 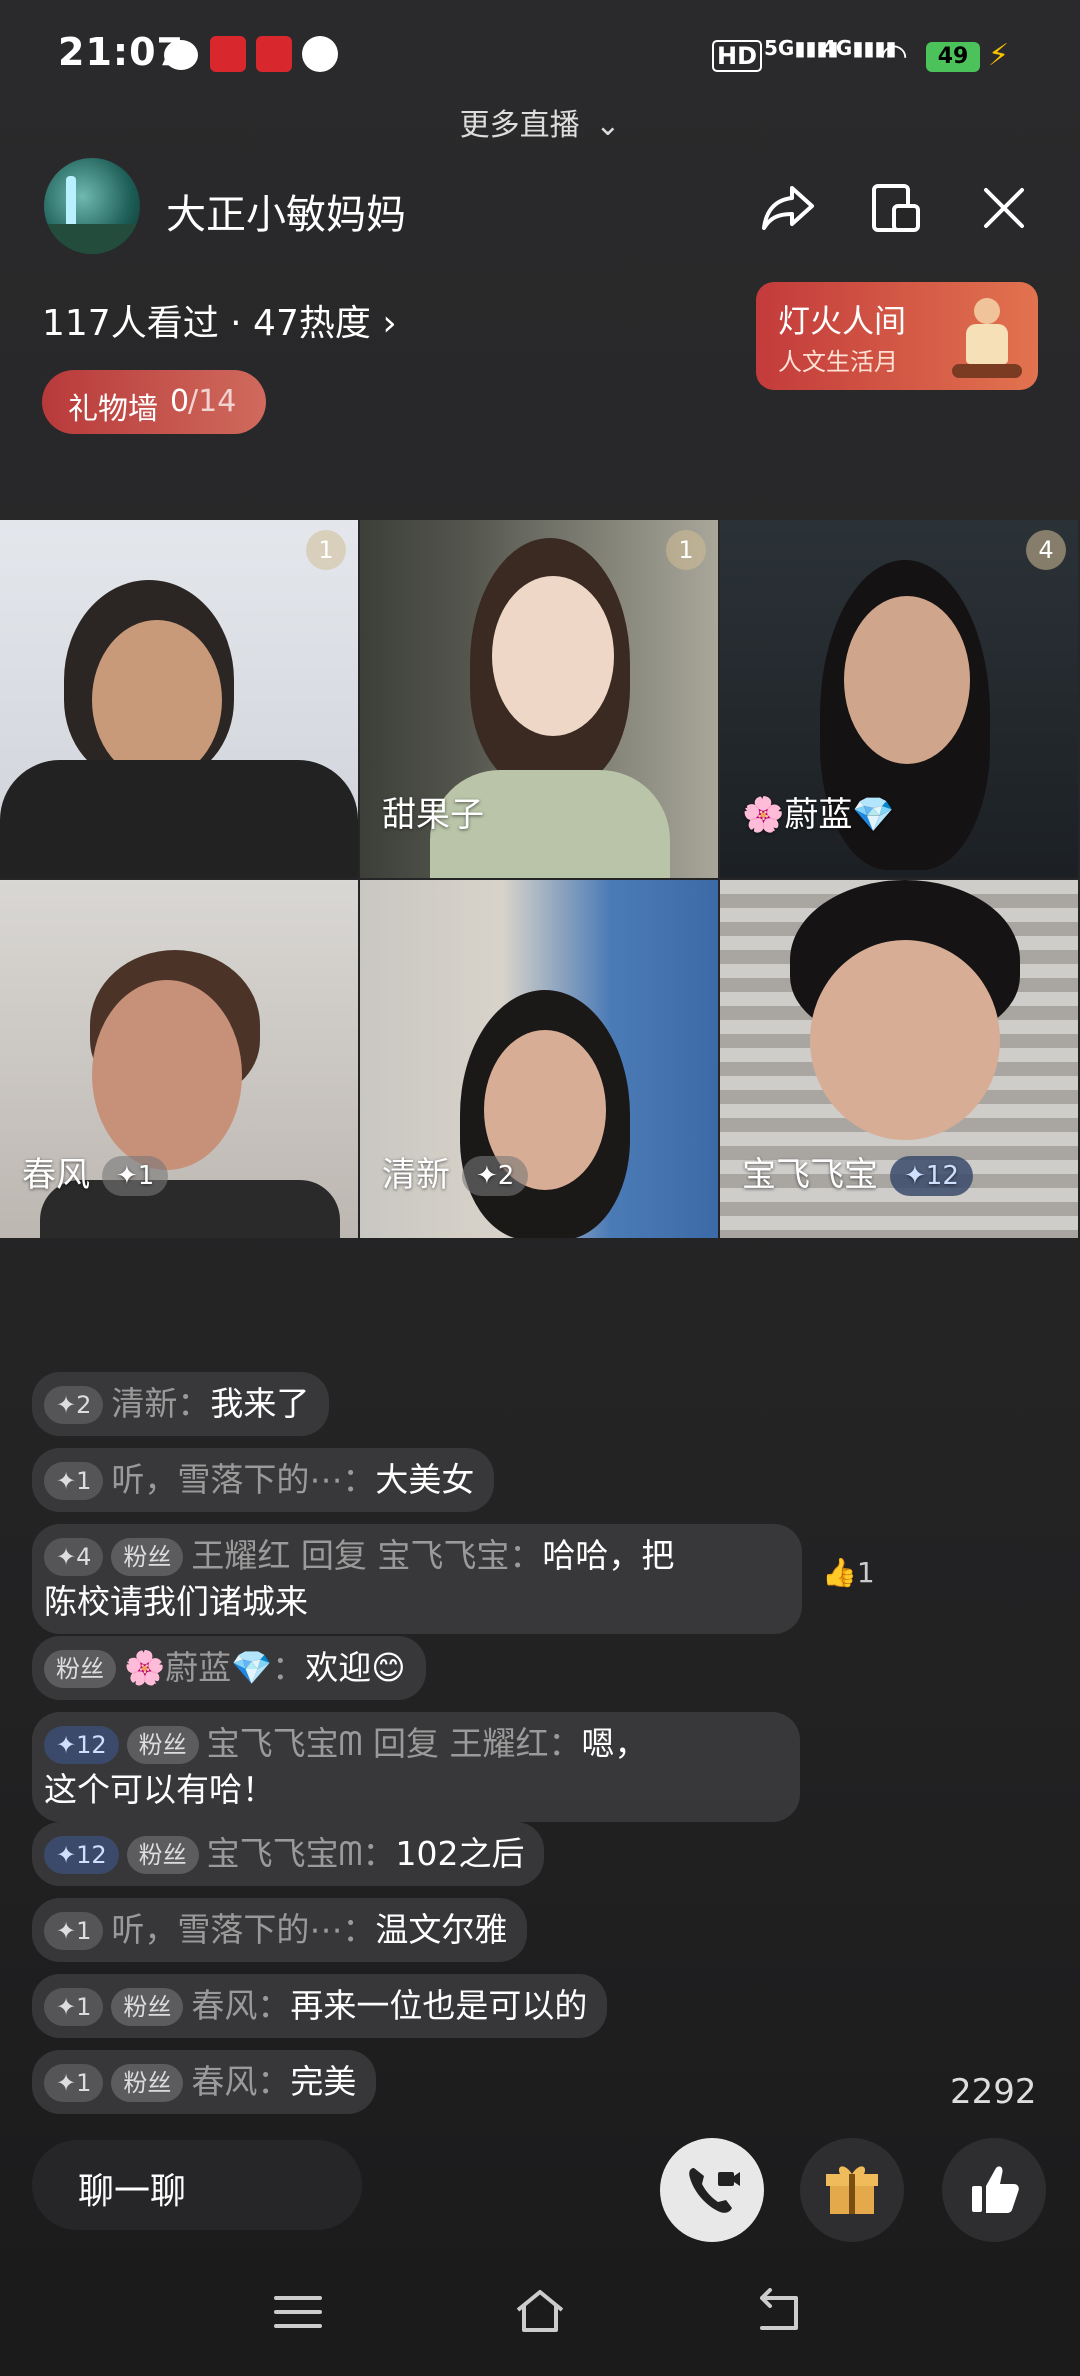 I want to click on chat-text: 完美, so click(x=323, y=2081).